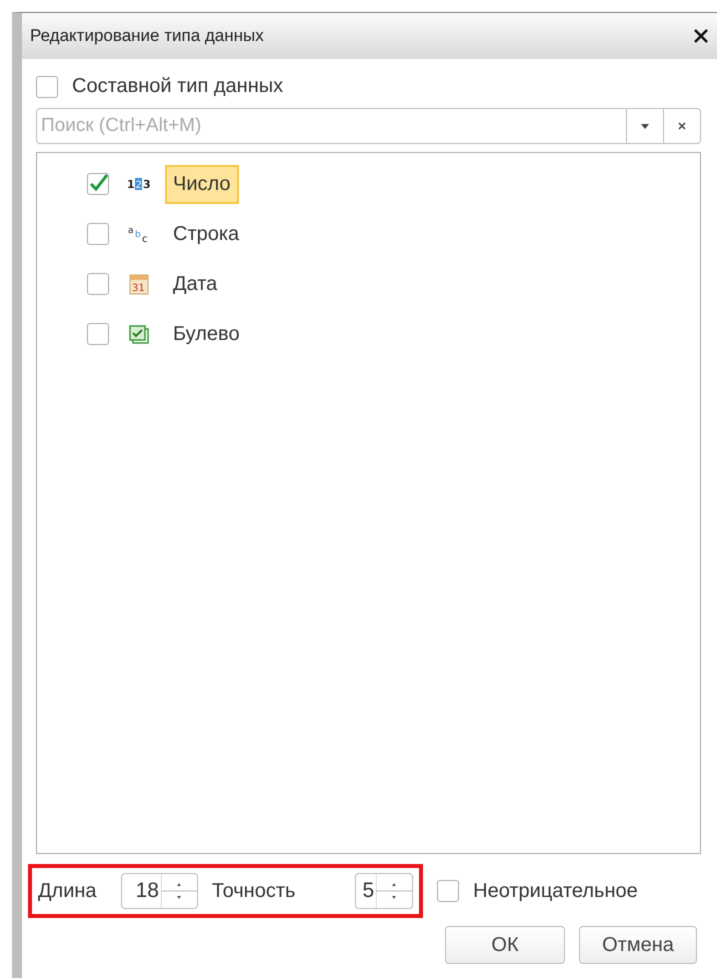 The image size is (717, 979). I want to click on dropdown-button, so click(645, 126).